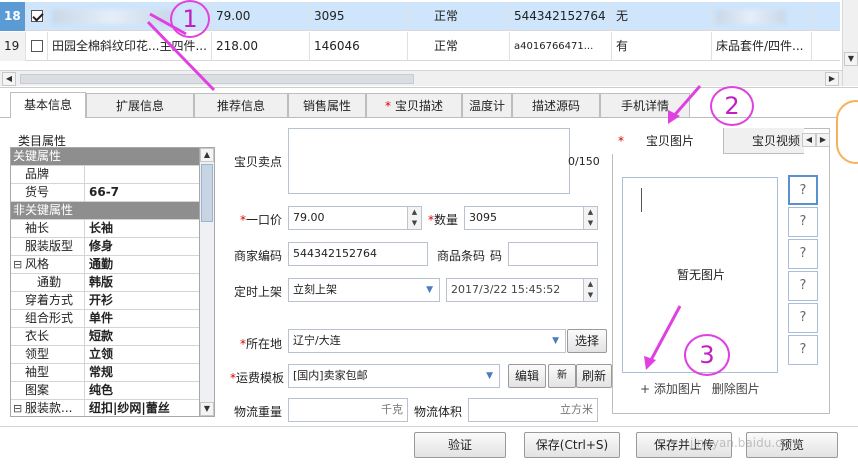 Image resolution: width=858 pixels, height=475 pixels. Describe the element at coordinates (847, 132) in the screenshot. I see `side-widget` at that location.